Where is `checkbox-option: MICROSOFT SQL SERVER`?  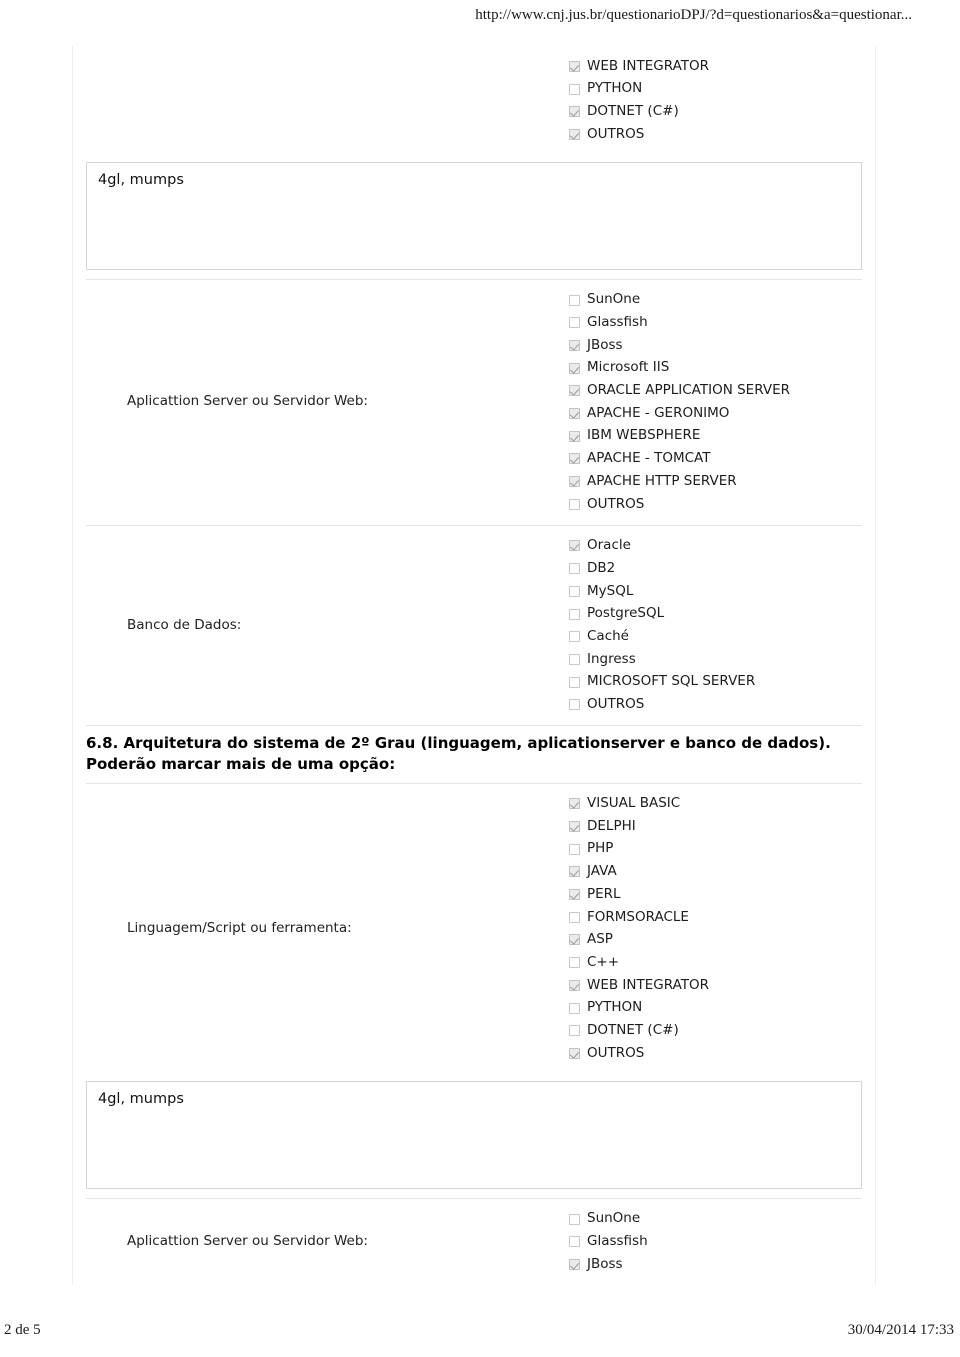 checkbox-option: MICROSOFT SQL SERVER is located at coordinates (722, 682).